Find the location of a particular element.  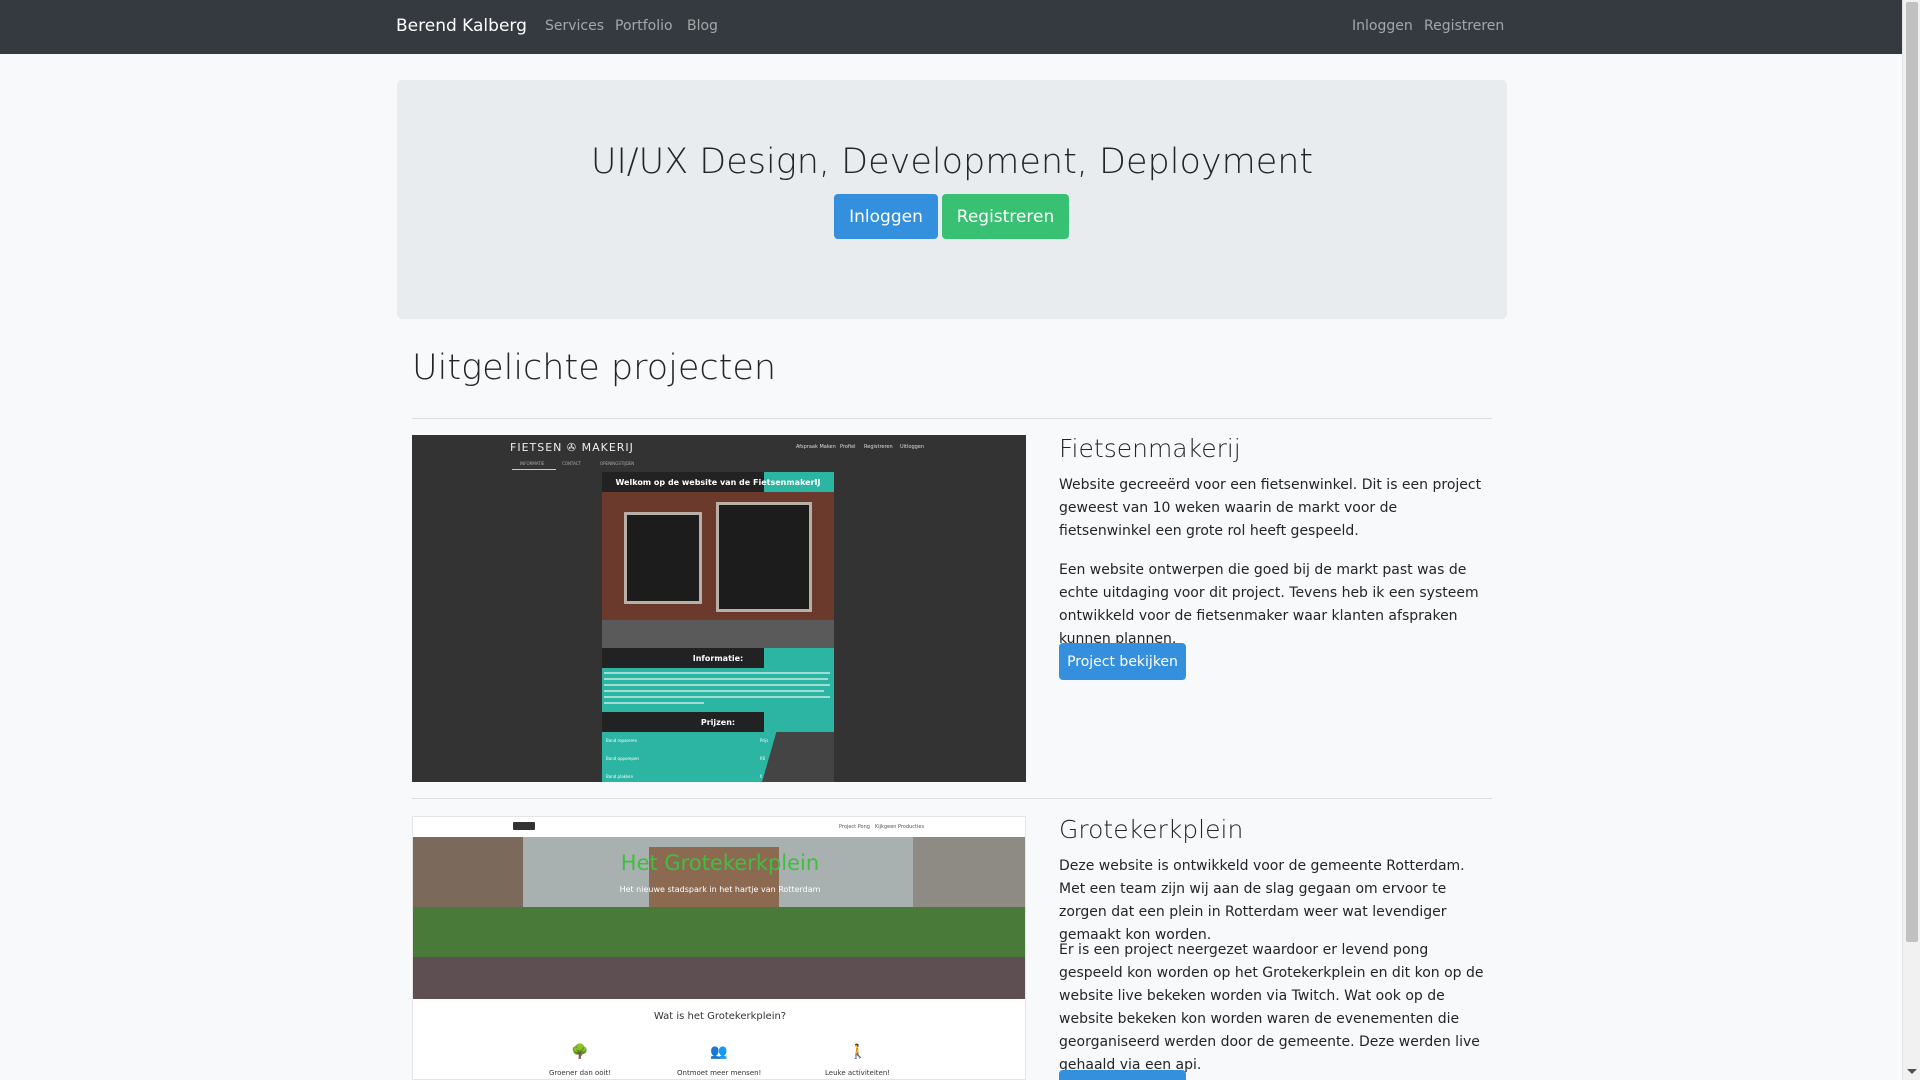

screenshot-sidewalk is located at coordinates (718, 634).